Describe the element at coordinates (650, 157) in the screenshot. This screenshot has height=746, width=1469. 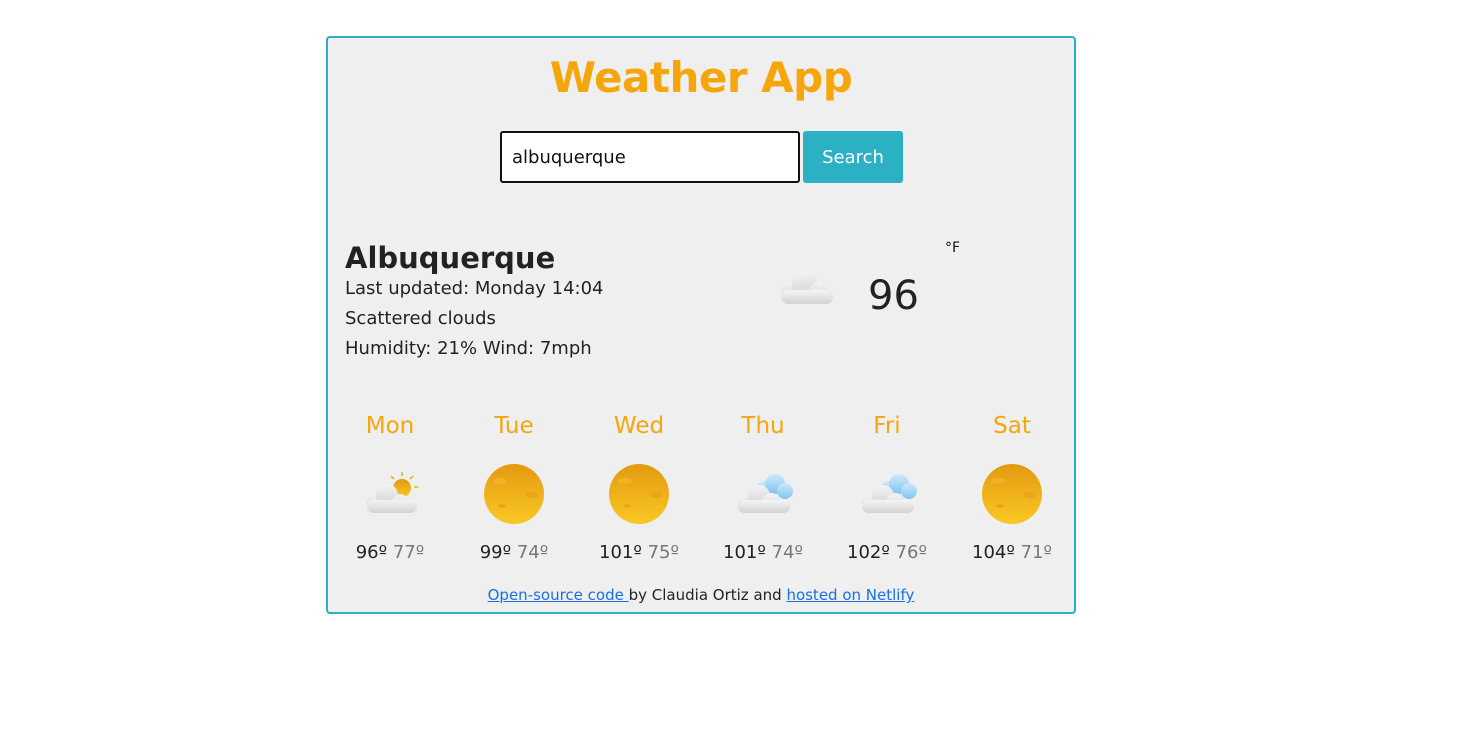
I see `city-search-input` at that location.